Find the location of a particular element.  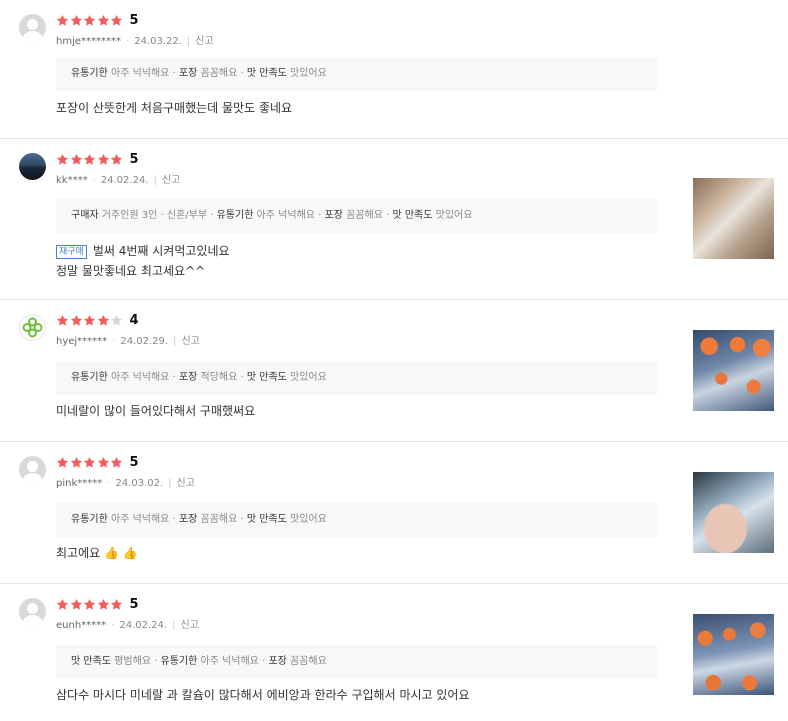

review-text-line: 미네랄이 많이 들어있다해서 구매했써요 is located at coordinates (156, 411).